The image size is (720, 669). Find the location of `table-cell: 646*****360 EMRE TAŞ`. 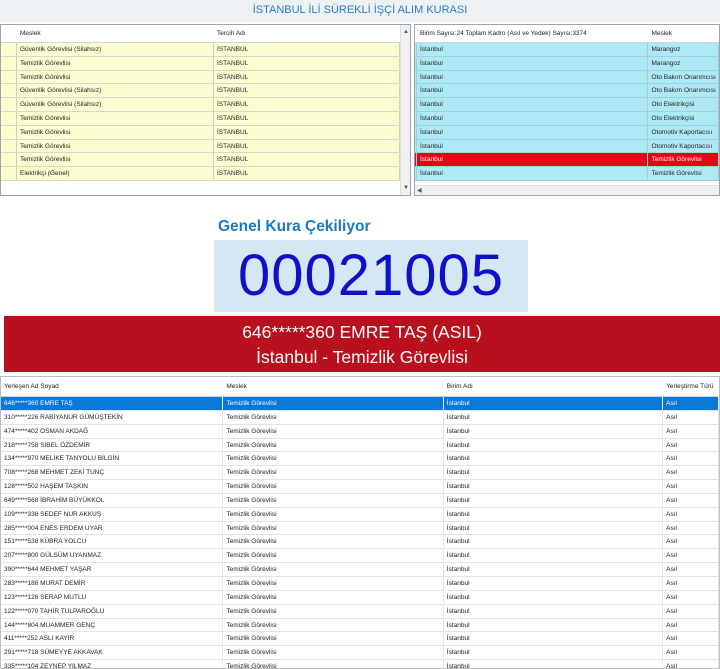

table-cell: 646*****360 EMRE TAŞ is located at coordinates (112, 403).